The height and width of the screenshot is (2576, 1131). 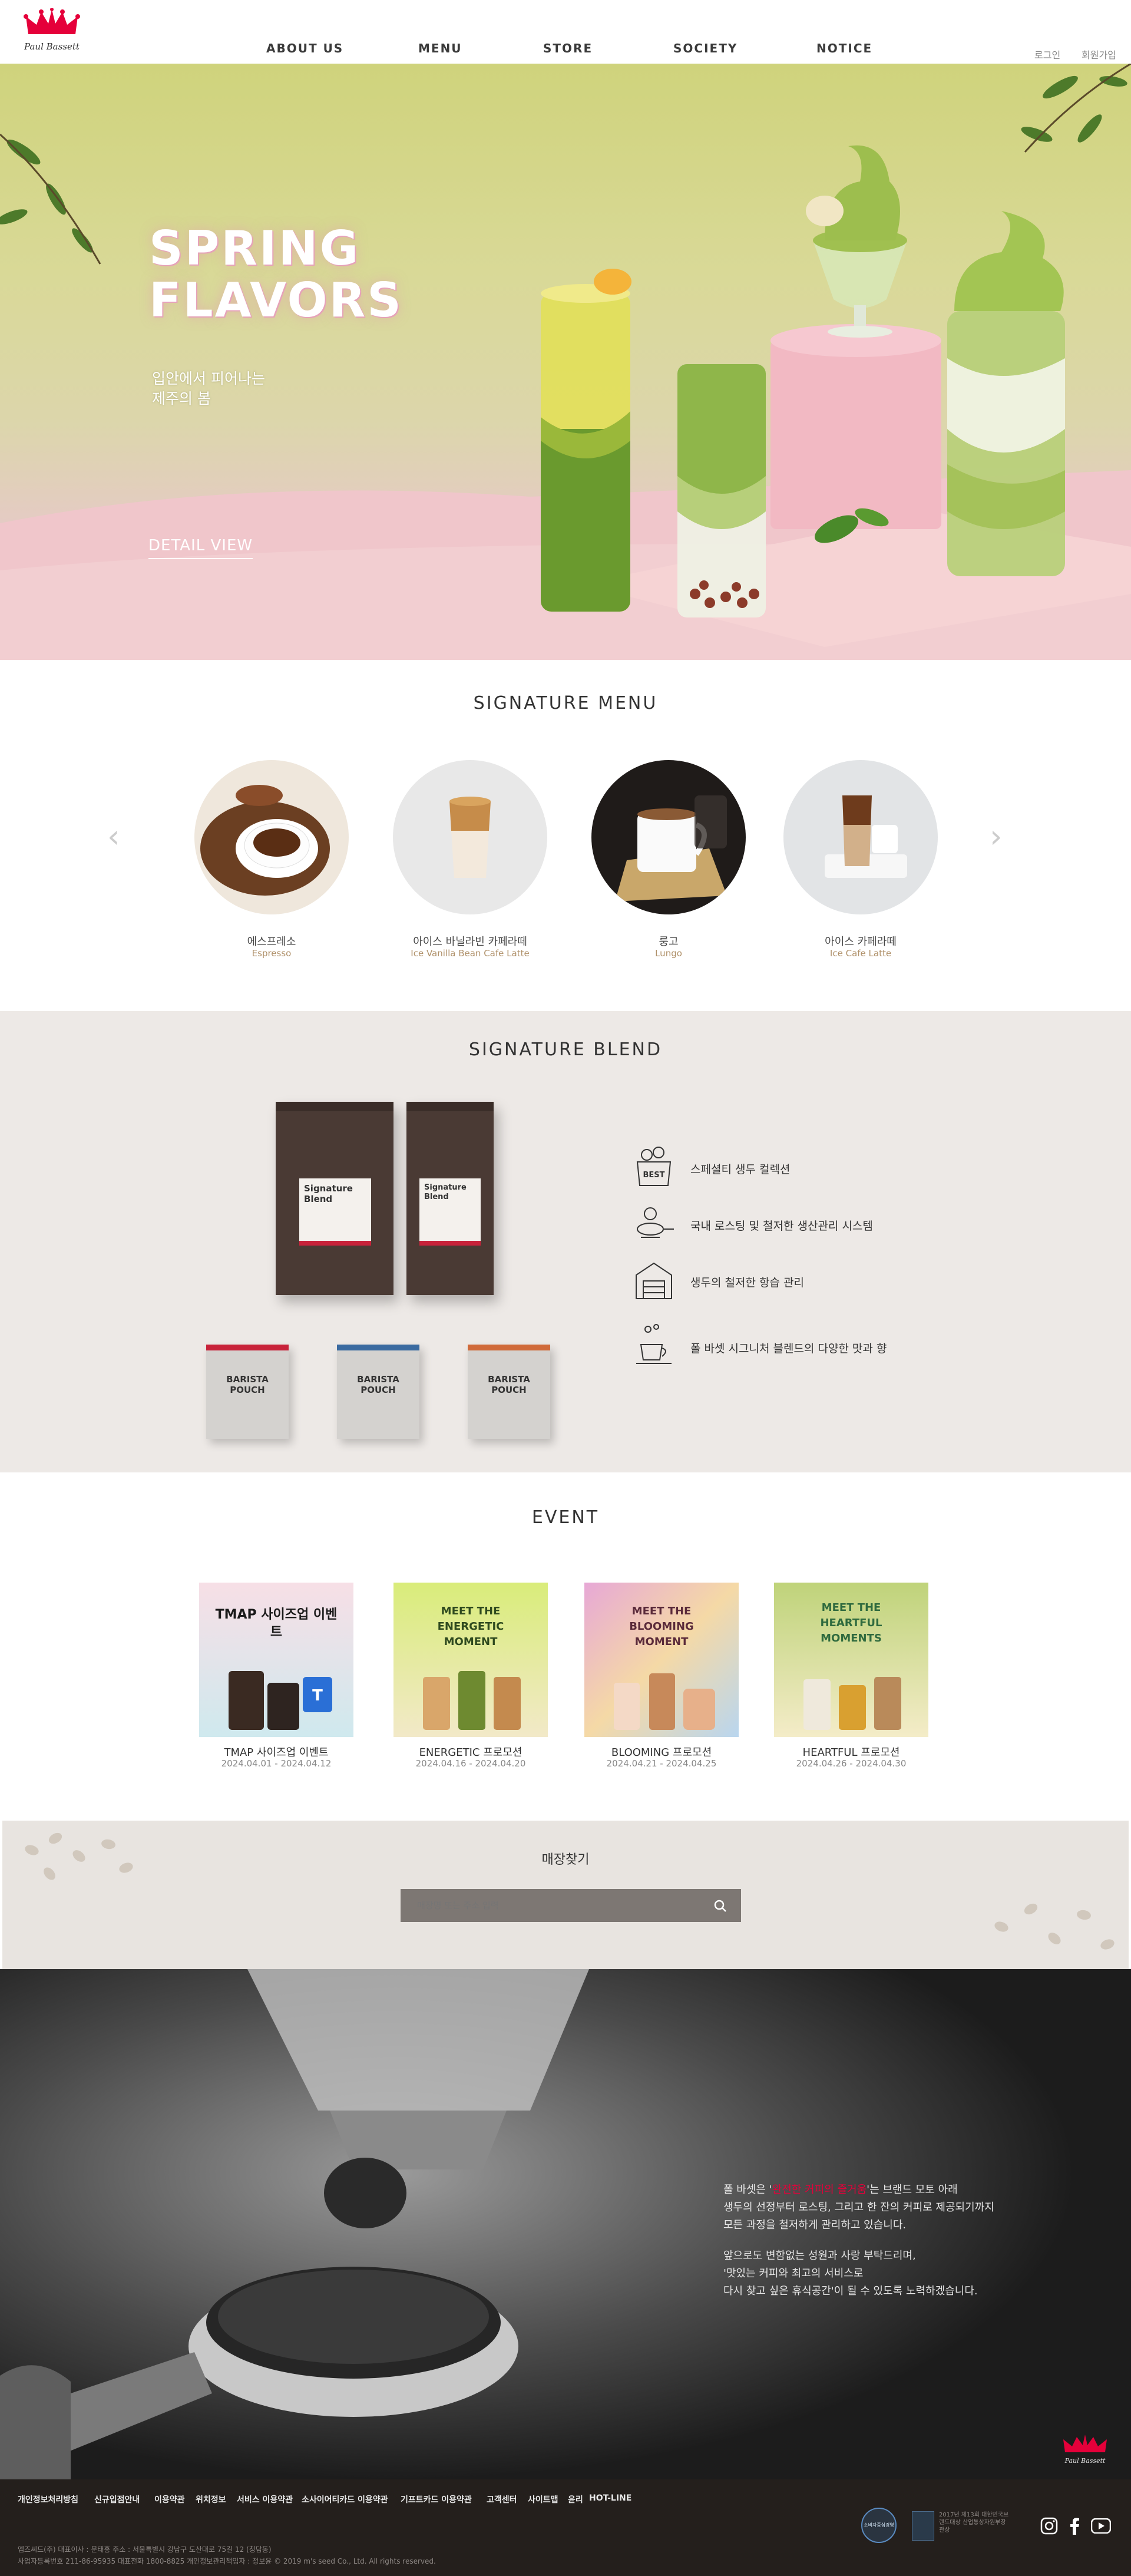 I want to click on facebook-icon, so click(x=1074, y=2526).